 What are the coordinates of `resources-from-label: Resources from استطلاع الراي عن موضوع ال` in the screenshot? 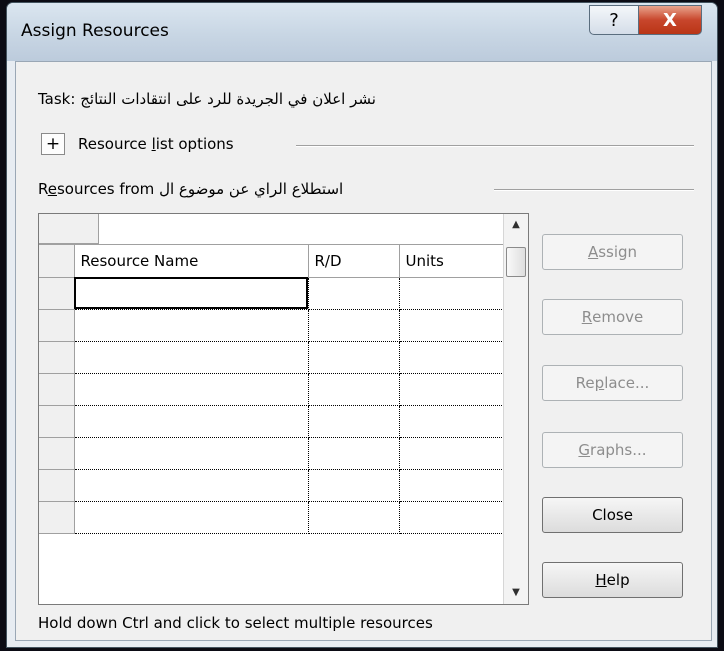 It's located at (190, 189).